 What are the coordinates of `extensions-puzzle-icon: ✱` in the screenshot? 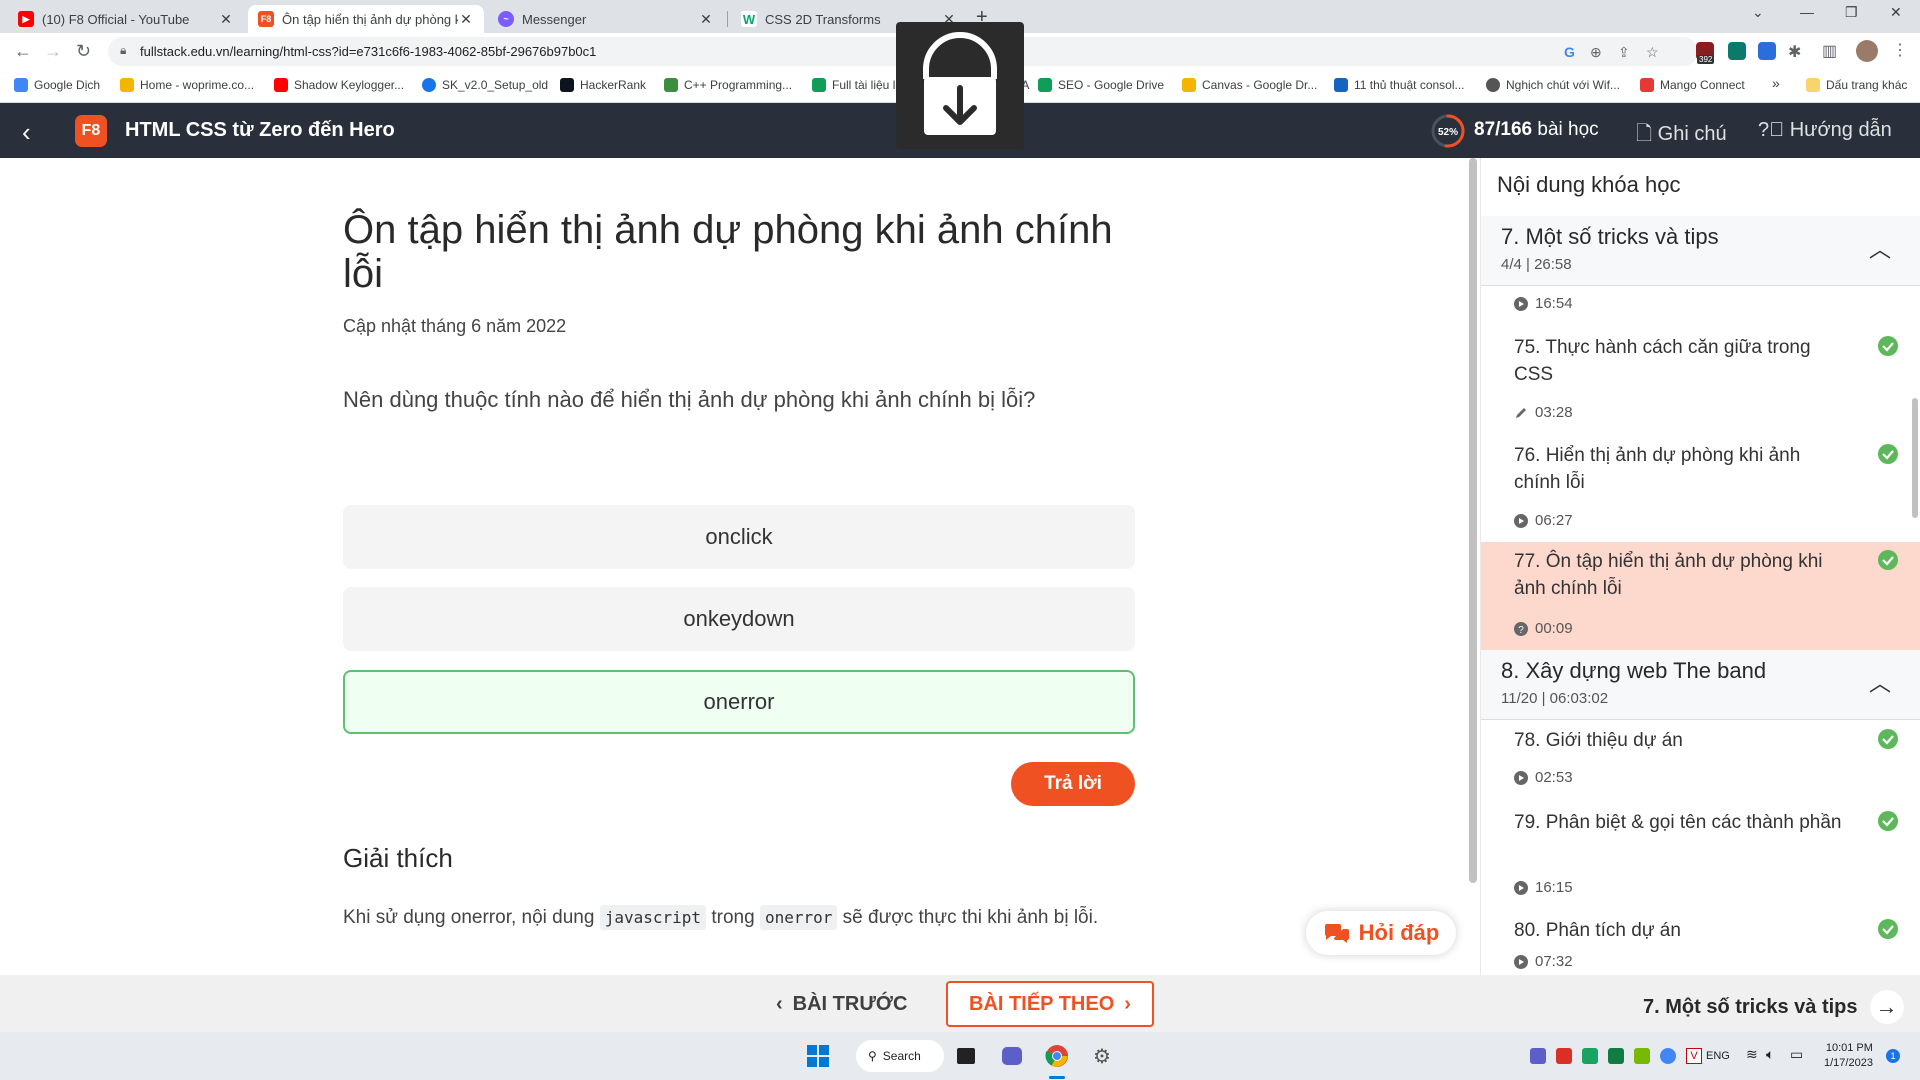 It's located at (1794, 52).